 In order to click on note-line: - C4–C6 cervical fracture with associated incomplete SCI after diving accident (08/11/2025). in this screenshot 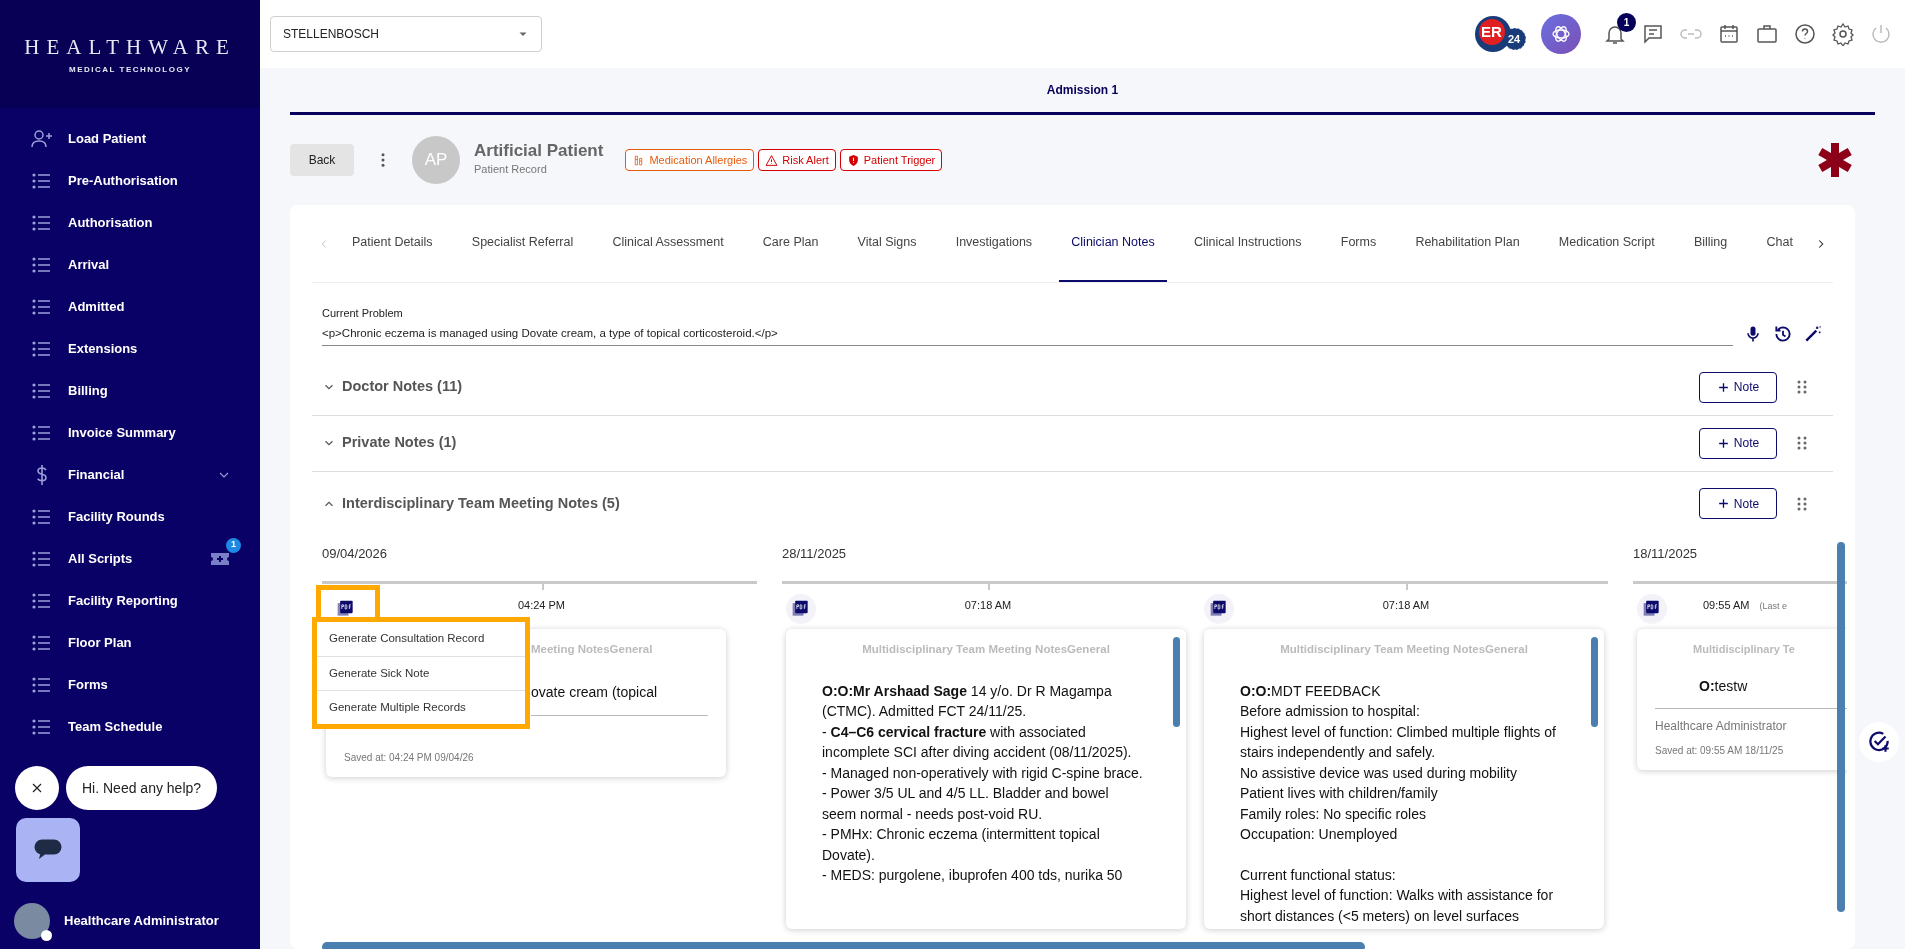, I will do `click(977, 742)`.